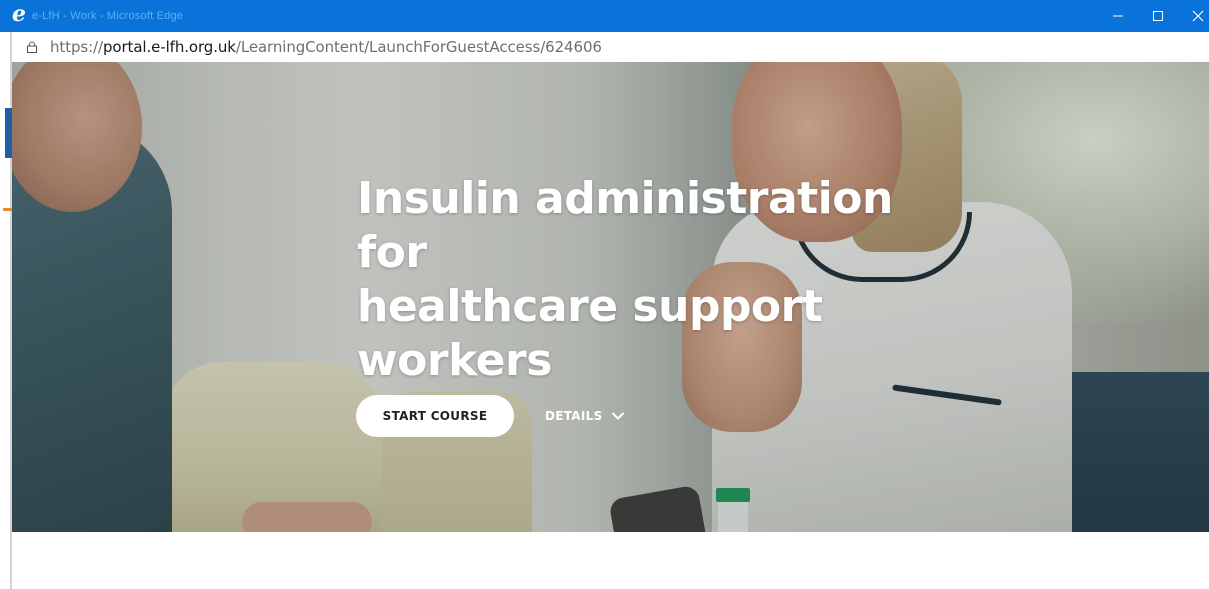 The image size is (1209, 589). Describe the element at coordinates (19, 14) in the screenshot. I see `edge-icon: e` at that location.